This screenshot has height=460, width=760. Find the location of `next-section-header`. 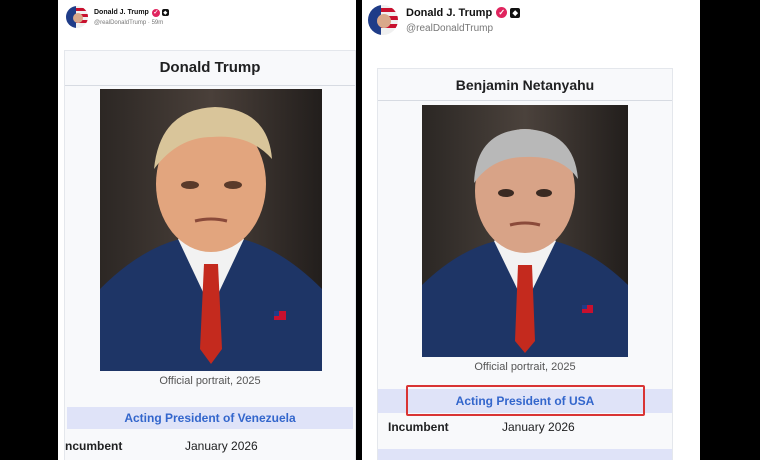

next-section-header is located at coordinates (525, 454).